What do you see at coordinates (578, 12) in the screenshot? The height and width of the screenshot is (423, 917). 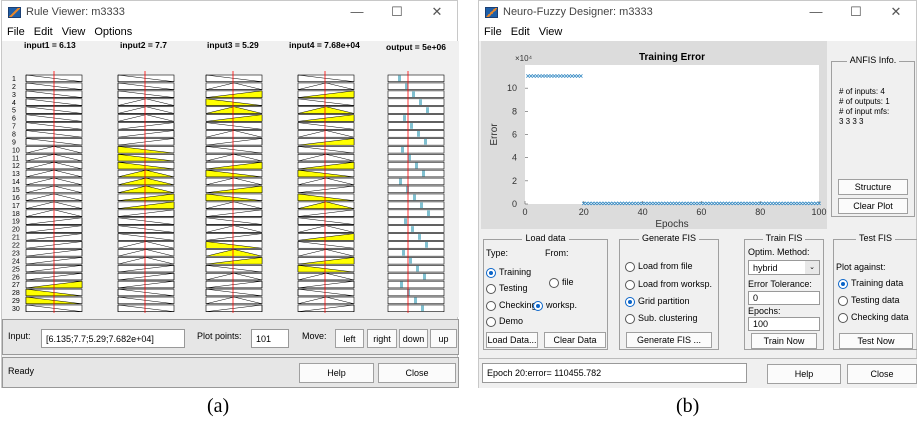 I see `window-title: Neuro-Fuzzy Designer: m3333` at bounding box center [578, 12].